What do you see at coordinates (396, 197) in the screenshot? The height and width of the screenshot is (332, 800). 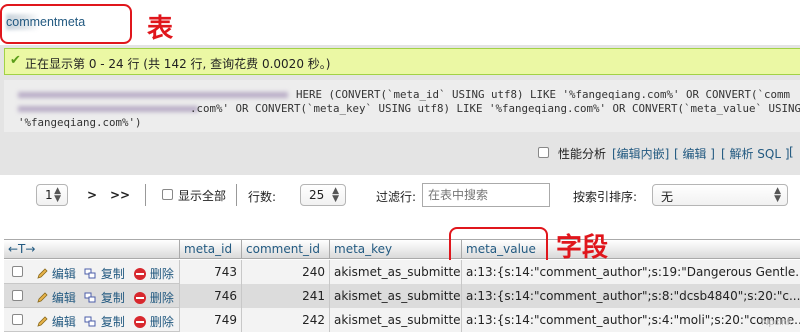 I see `filter-label: 过滤行:` at bounding box center [396, 197].